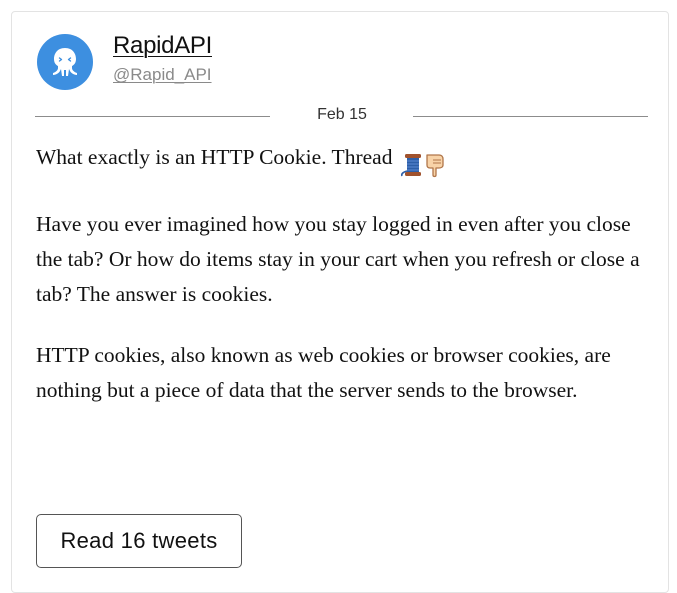  I want to click on thread-spool-emoji, so click(410, 165).